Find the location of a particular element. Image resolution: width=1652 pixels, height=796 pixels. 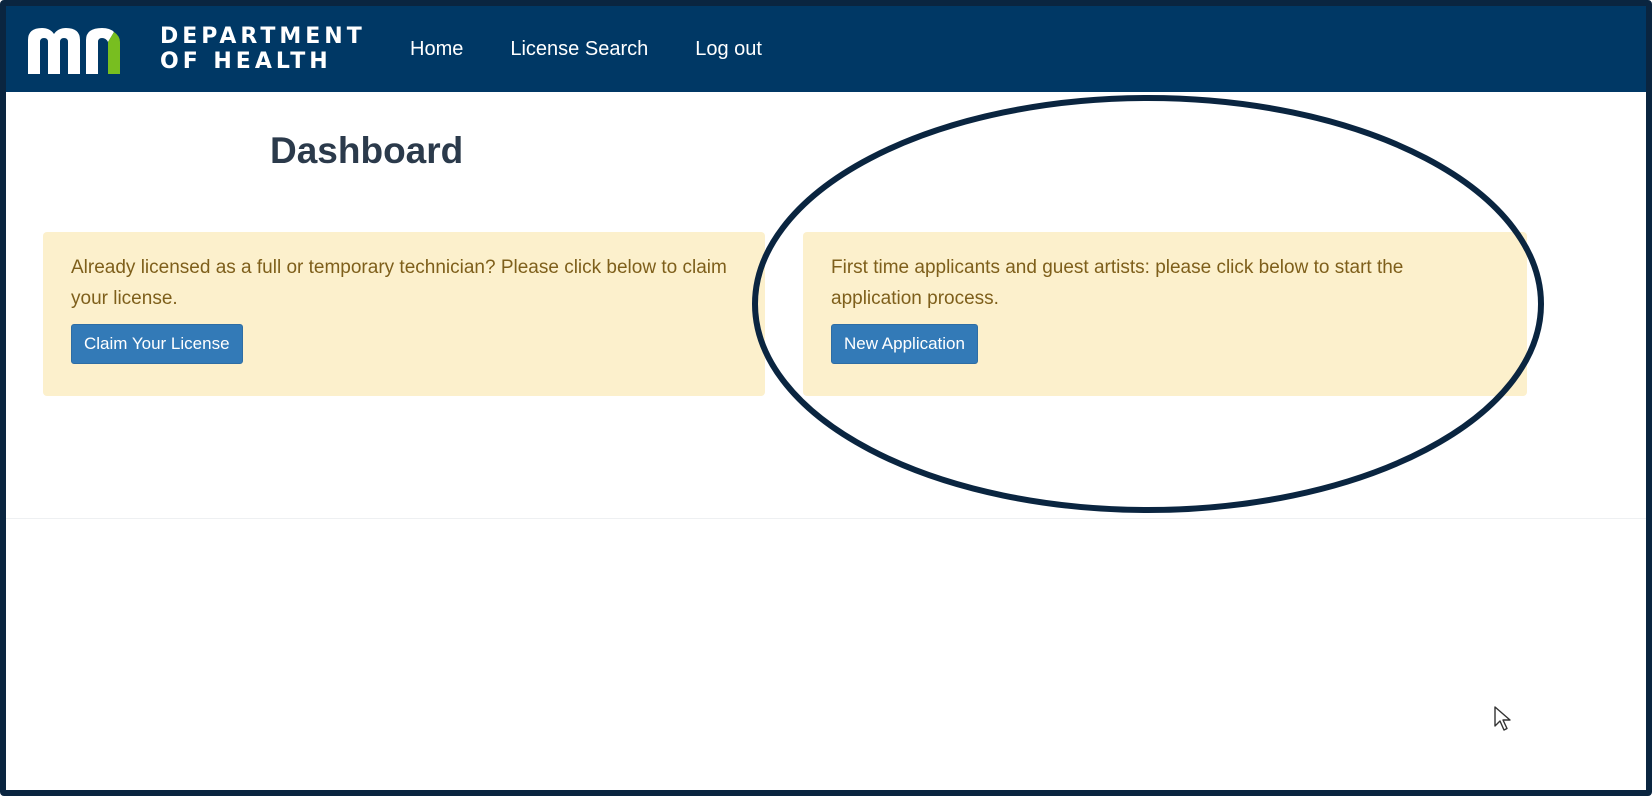

mn-health-logo: DEPARTMENT OF HEALTH is located at coordinates (195, 49).